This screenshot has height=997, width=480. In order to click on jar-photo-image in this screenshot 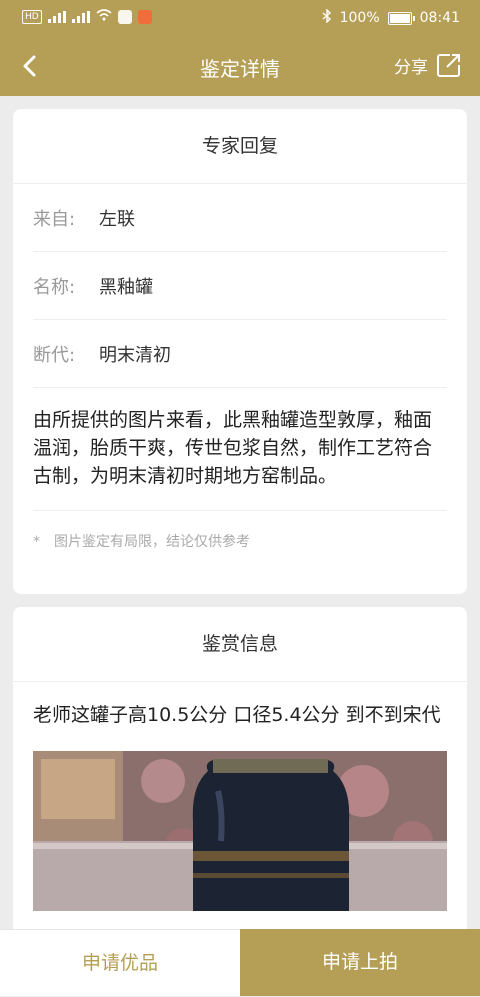, I will do `click(240, 831)`.